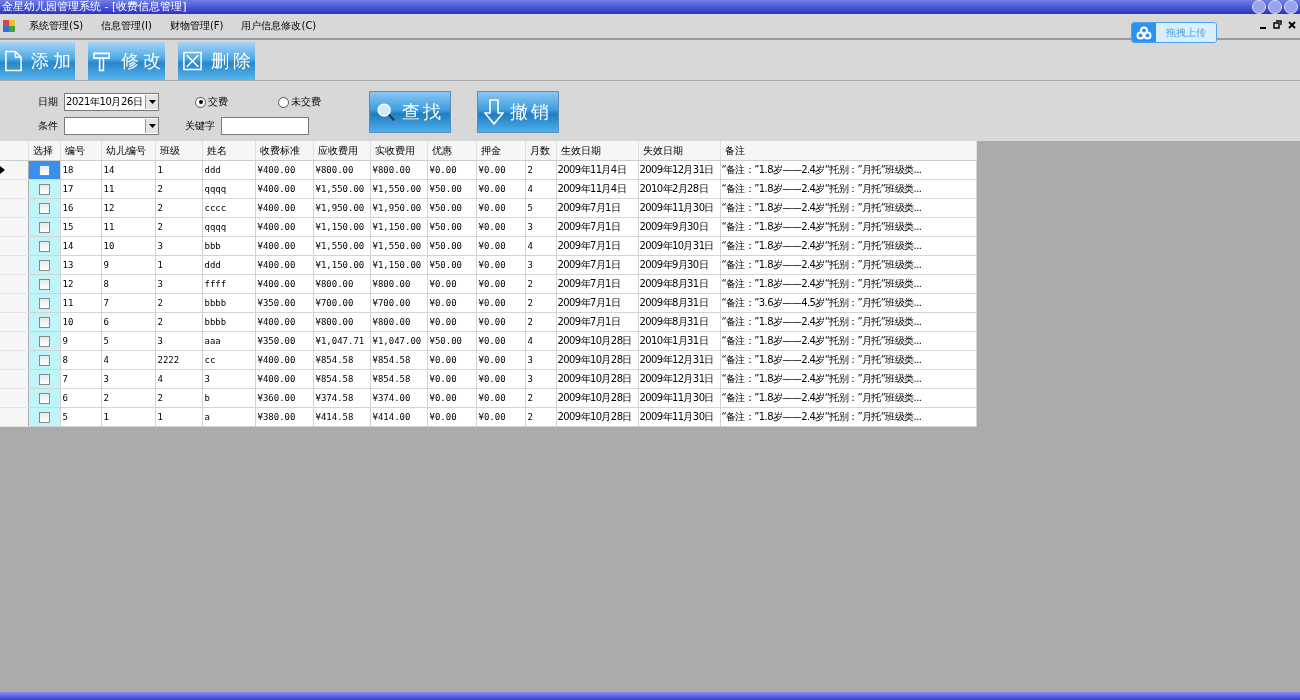 Image resolution: width=1300 pixels, height=700 pixels. I want to click on column-header: 生效日期, so click(597, 151).